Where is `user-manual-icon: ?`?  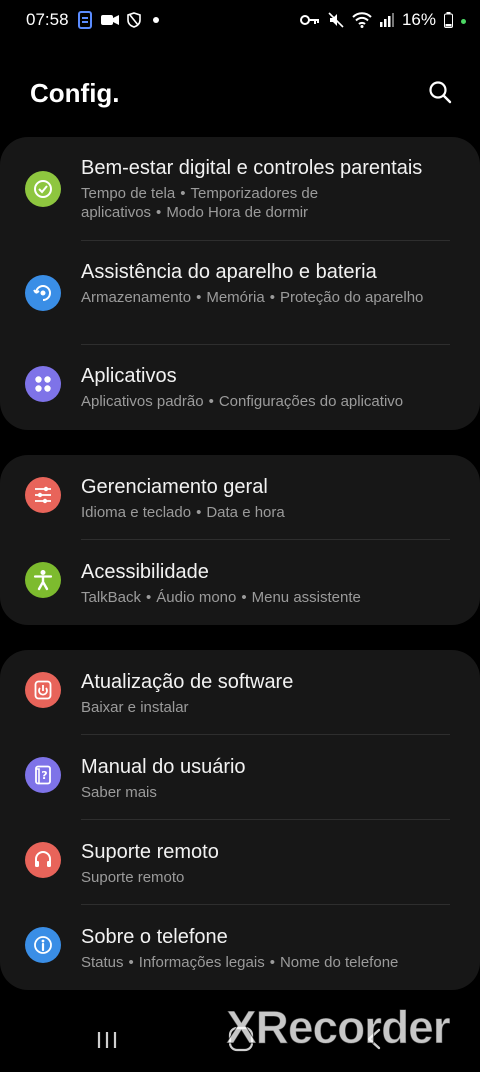
user-manual-icon: ? is located at coordinates (43, 775).